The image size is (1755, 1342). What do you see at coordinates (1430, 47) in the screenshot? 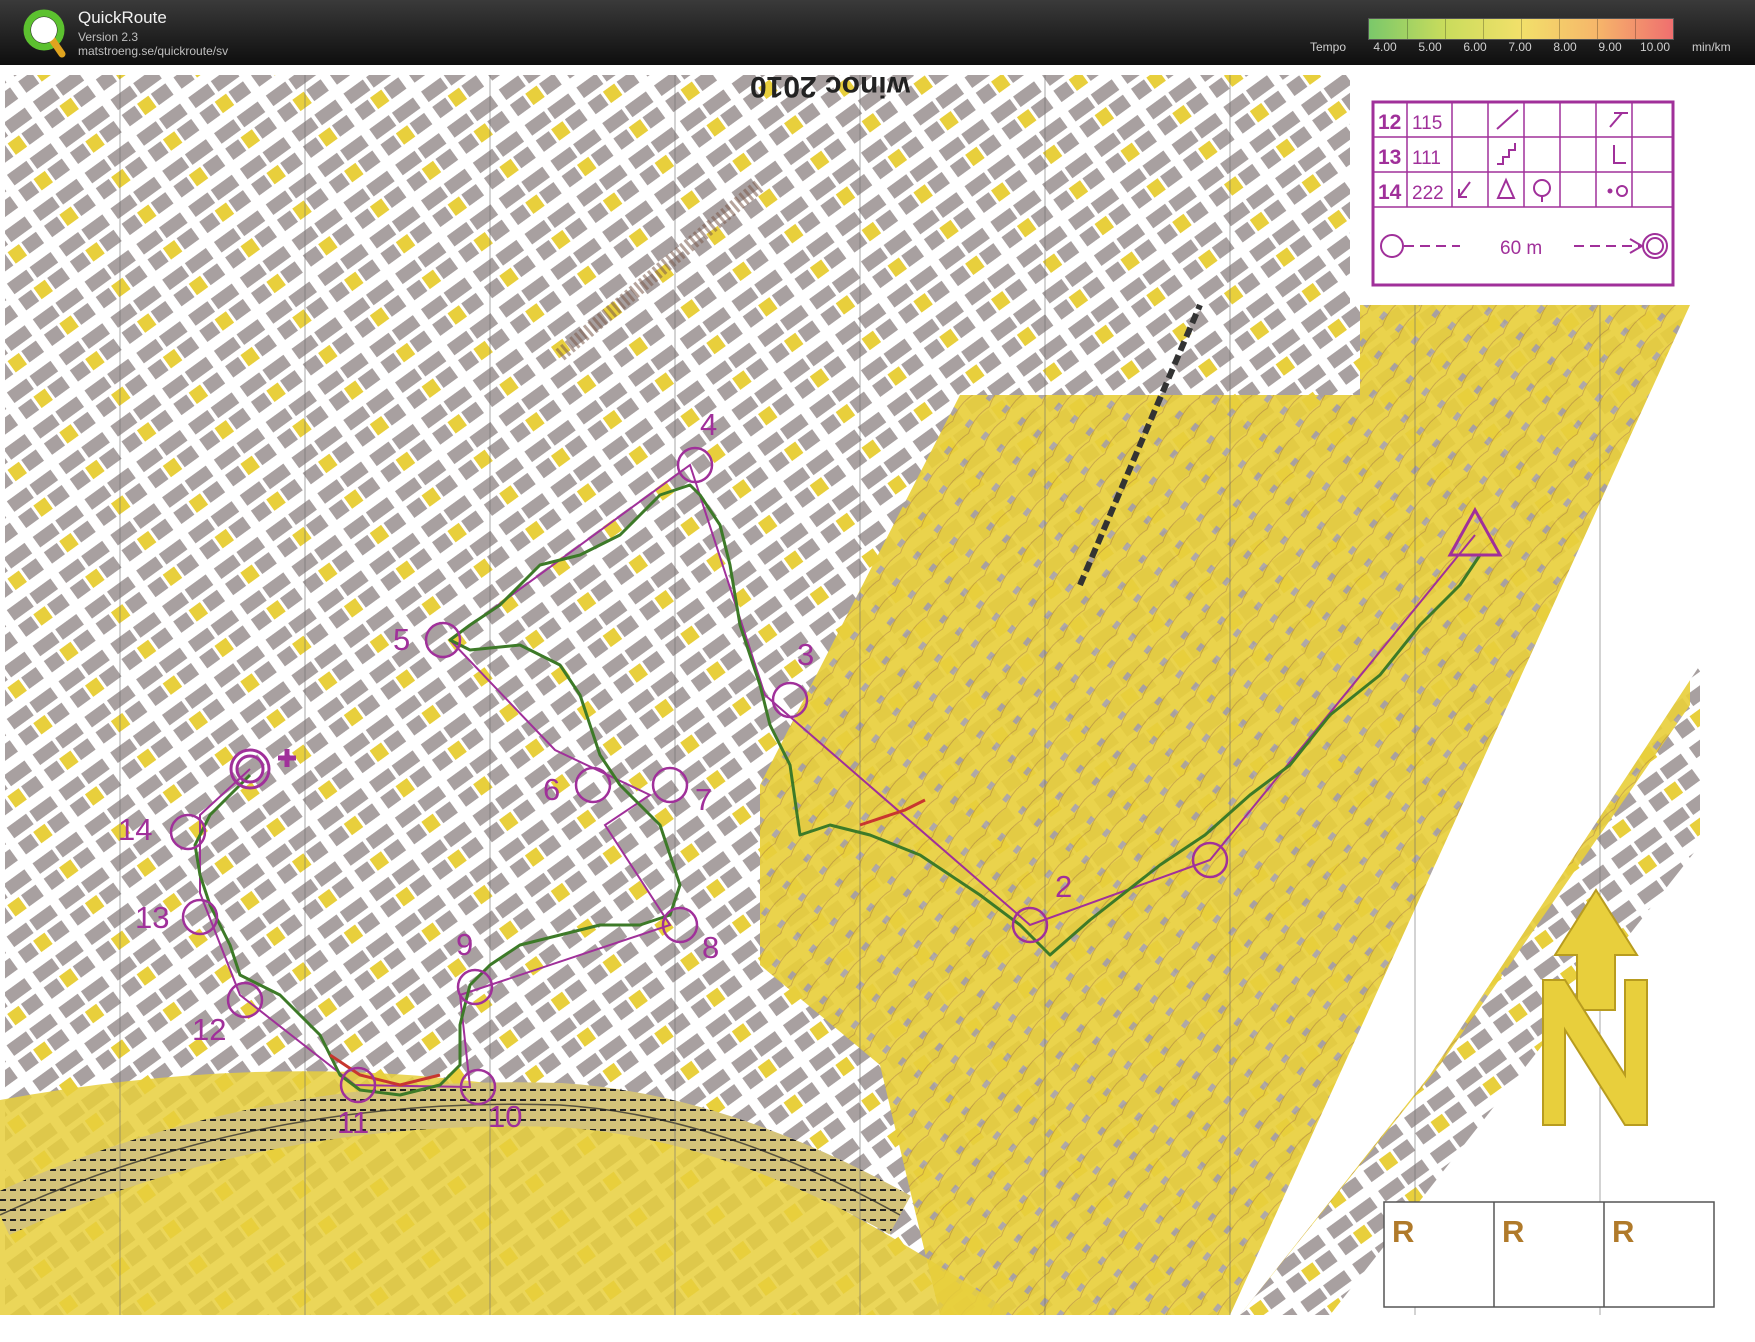
I see `pace-tick: 5.00` at bounding box center [1430, 47].